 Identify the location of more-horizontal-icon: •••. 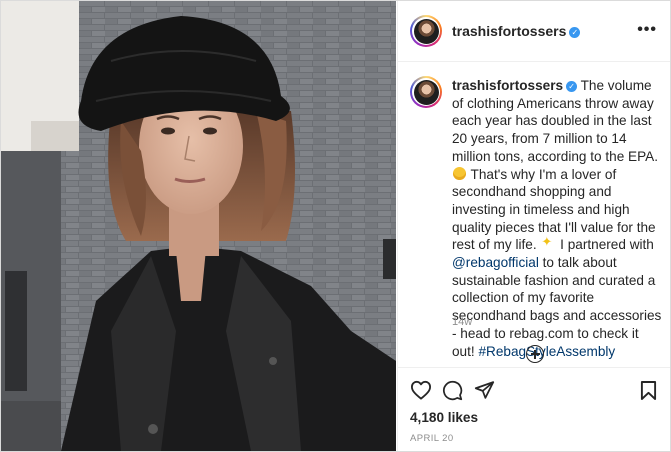
(647, 30).